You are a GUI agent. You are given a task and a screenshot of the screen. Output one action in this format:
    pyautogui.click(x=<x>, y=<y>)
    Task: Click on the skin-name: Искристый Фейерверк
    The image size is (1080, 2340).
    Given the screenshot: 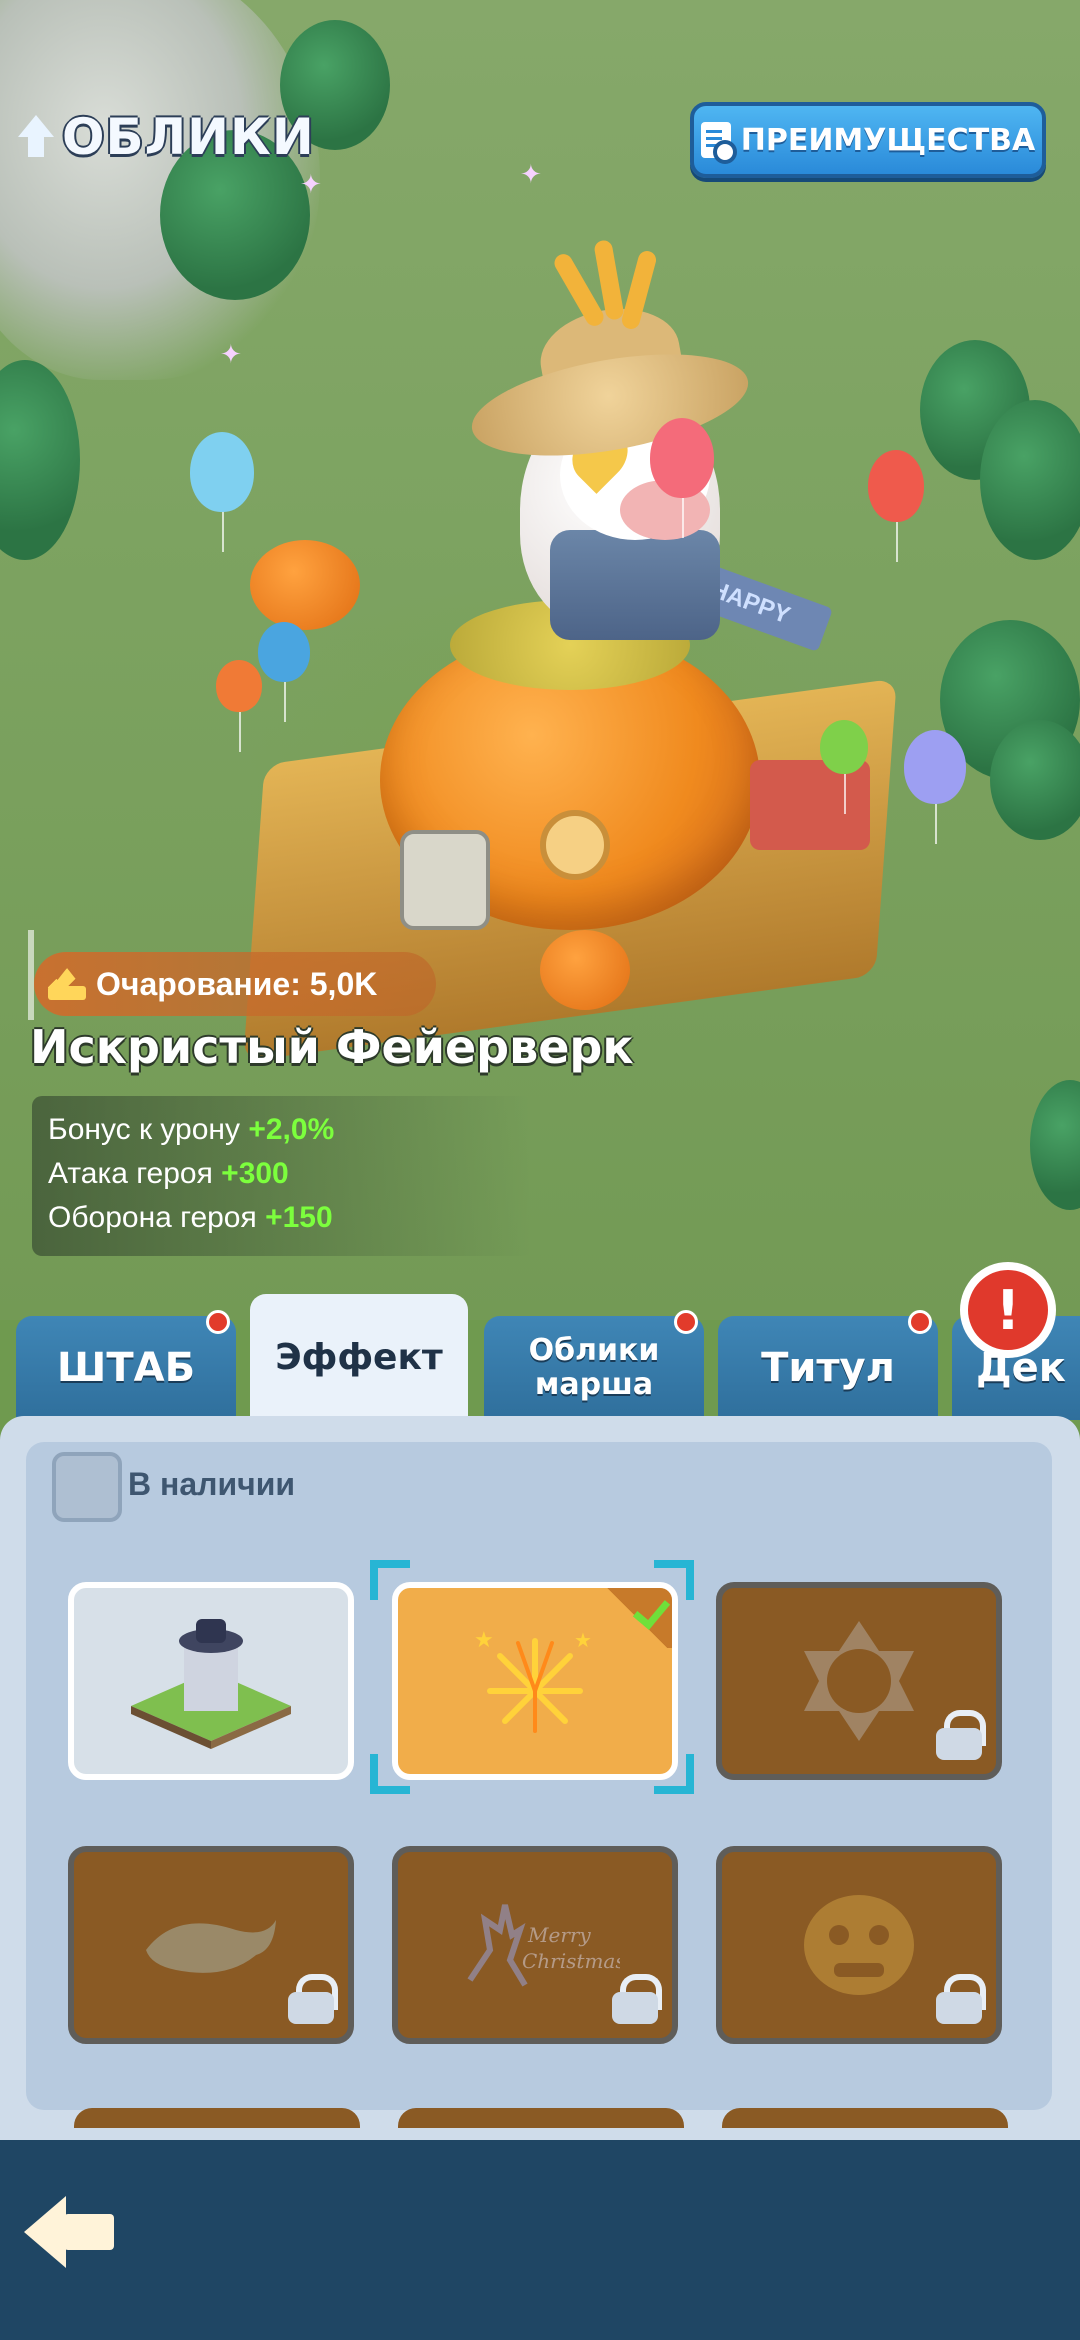 What is the action you would take?
    pyautogui.click(x=332, y=1047)
    